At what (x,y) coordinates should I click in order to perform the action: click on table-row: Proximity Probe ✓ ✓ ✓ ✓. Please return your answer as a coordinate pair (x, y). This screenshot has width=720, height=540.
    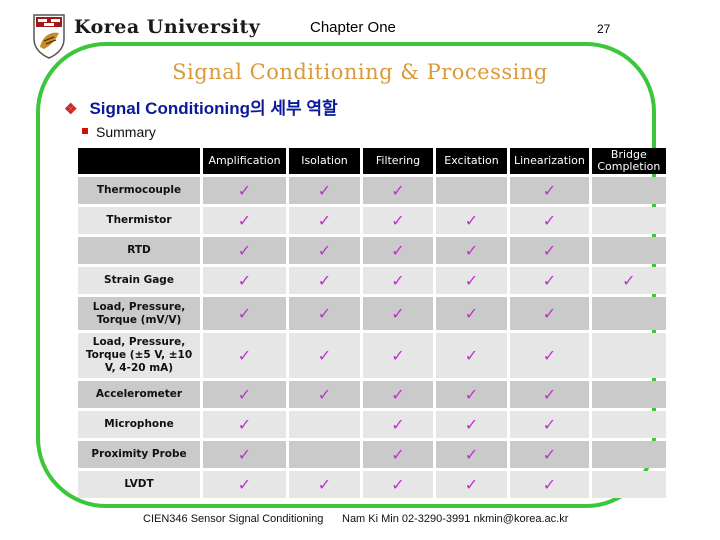
    Looking at the image, I should click on (372, 454).